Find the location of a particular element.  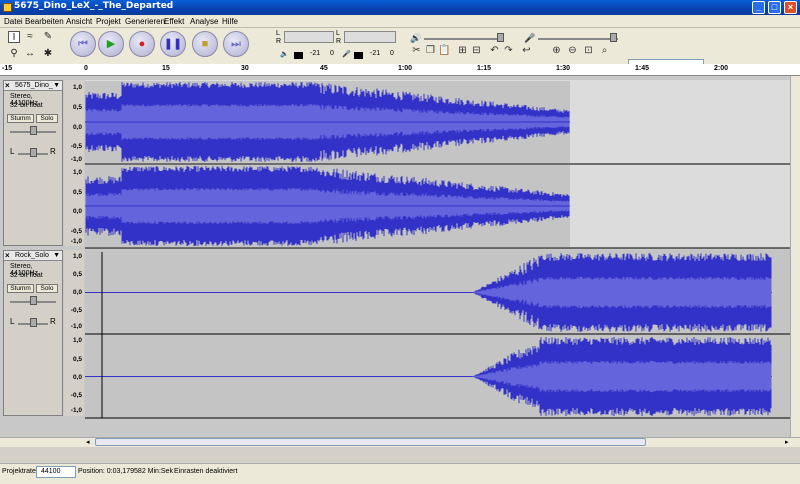

ruler-tick: 1:30 is located at coordinates (563, 68).